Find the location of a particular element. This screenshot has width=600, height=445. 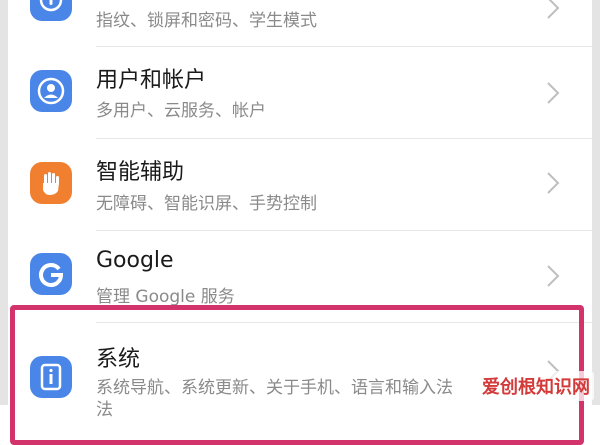

settings-item-subtitle: 多用户、云服务、帐户 is located at coordinates (181, 111).